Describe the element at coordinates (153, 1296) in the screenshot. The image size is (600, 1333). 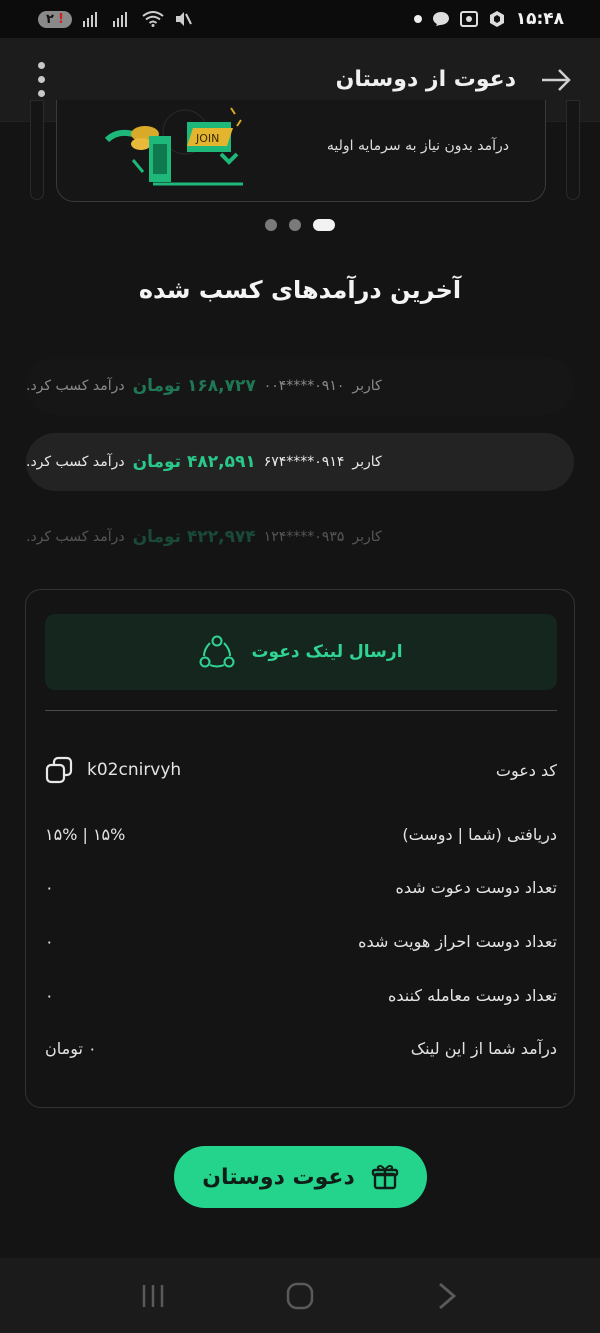
I see `recent-apps-icon` at that location.